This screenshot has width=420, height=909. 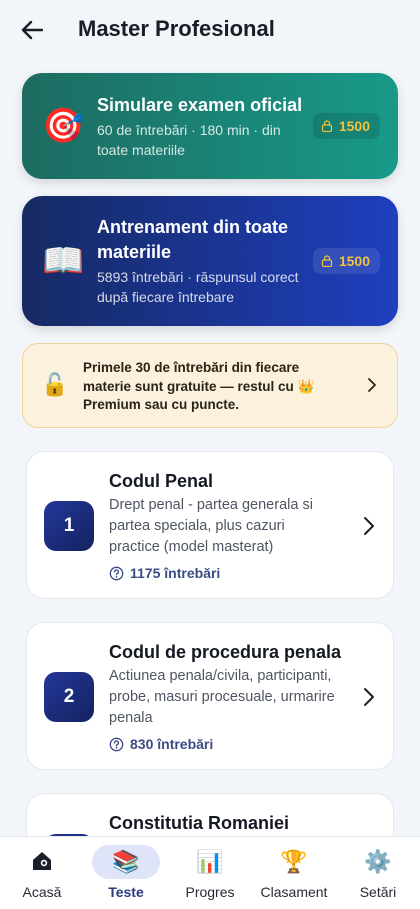 What do you see at coordinates (211, 505) in the screenshot?
I see `course-desc-line: Drept penal - partea generala si` at bounding box center [211, 505].